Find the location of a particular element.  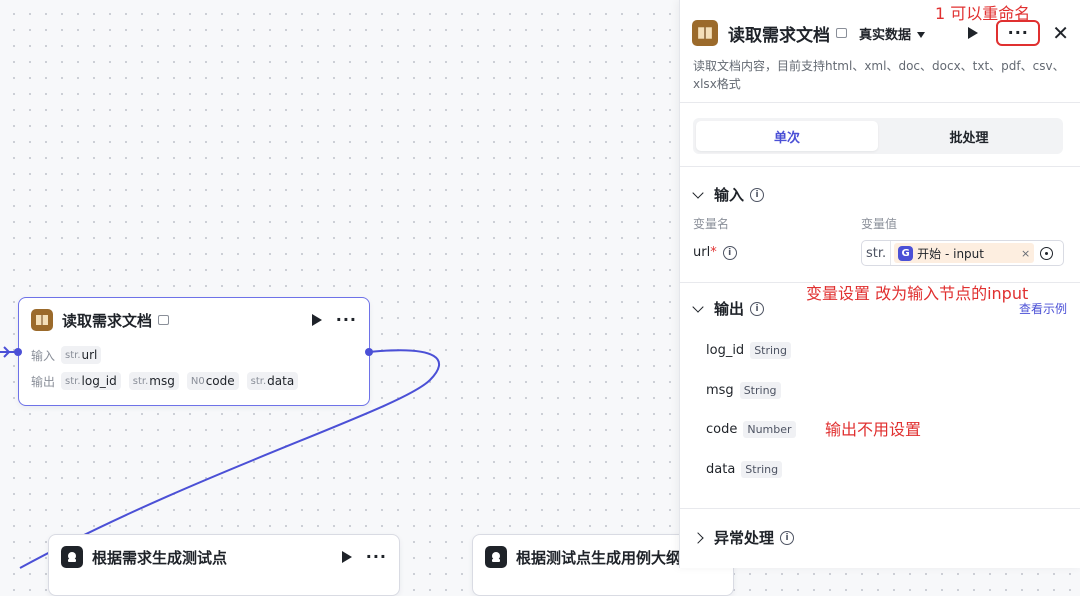

start-node-icon: G is located at coordinates (906, 253).